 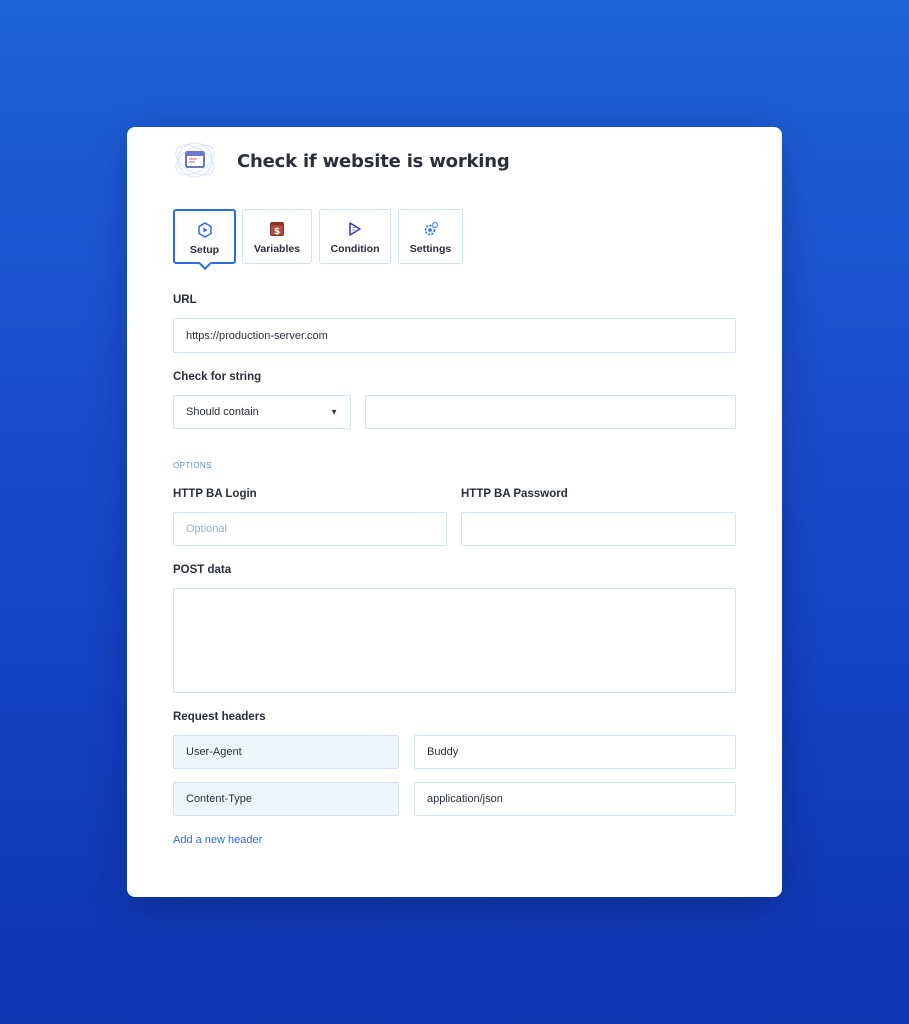 What do you see at coordinates (443, 752) in the screenshot?
I see `header-value-value: Buddy` at bounding box center [443, 752].